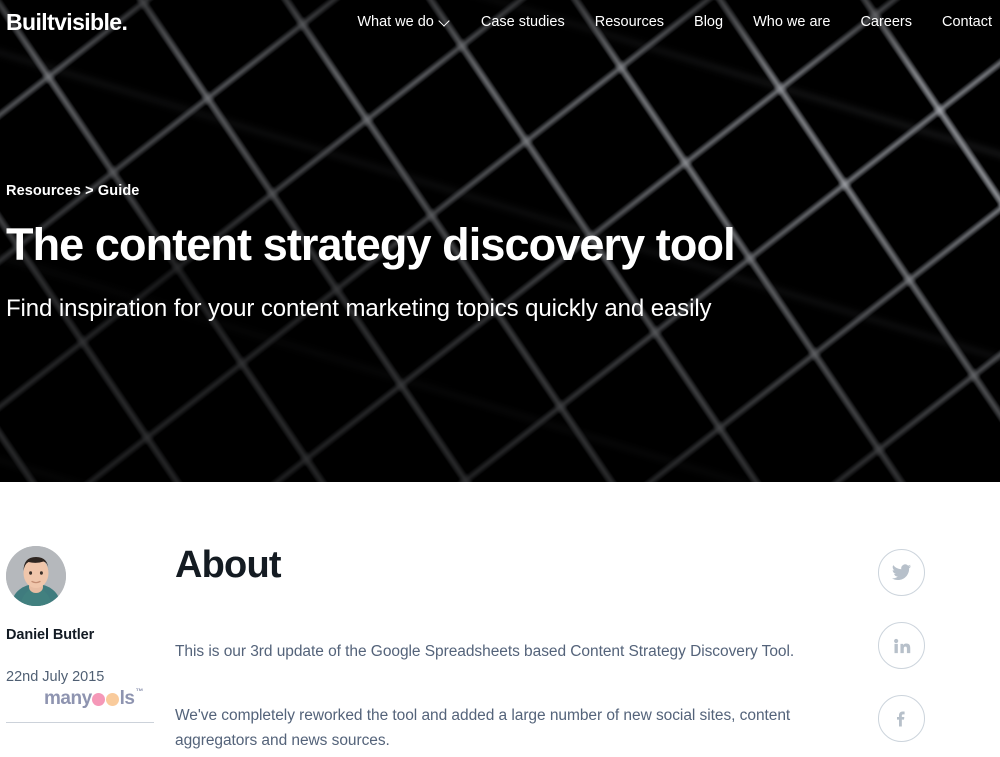 The height and width of the screenshot is (757, 1000). I want to click on publish-date: 22nd July 2015, so click(55, 677).